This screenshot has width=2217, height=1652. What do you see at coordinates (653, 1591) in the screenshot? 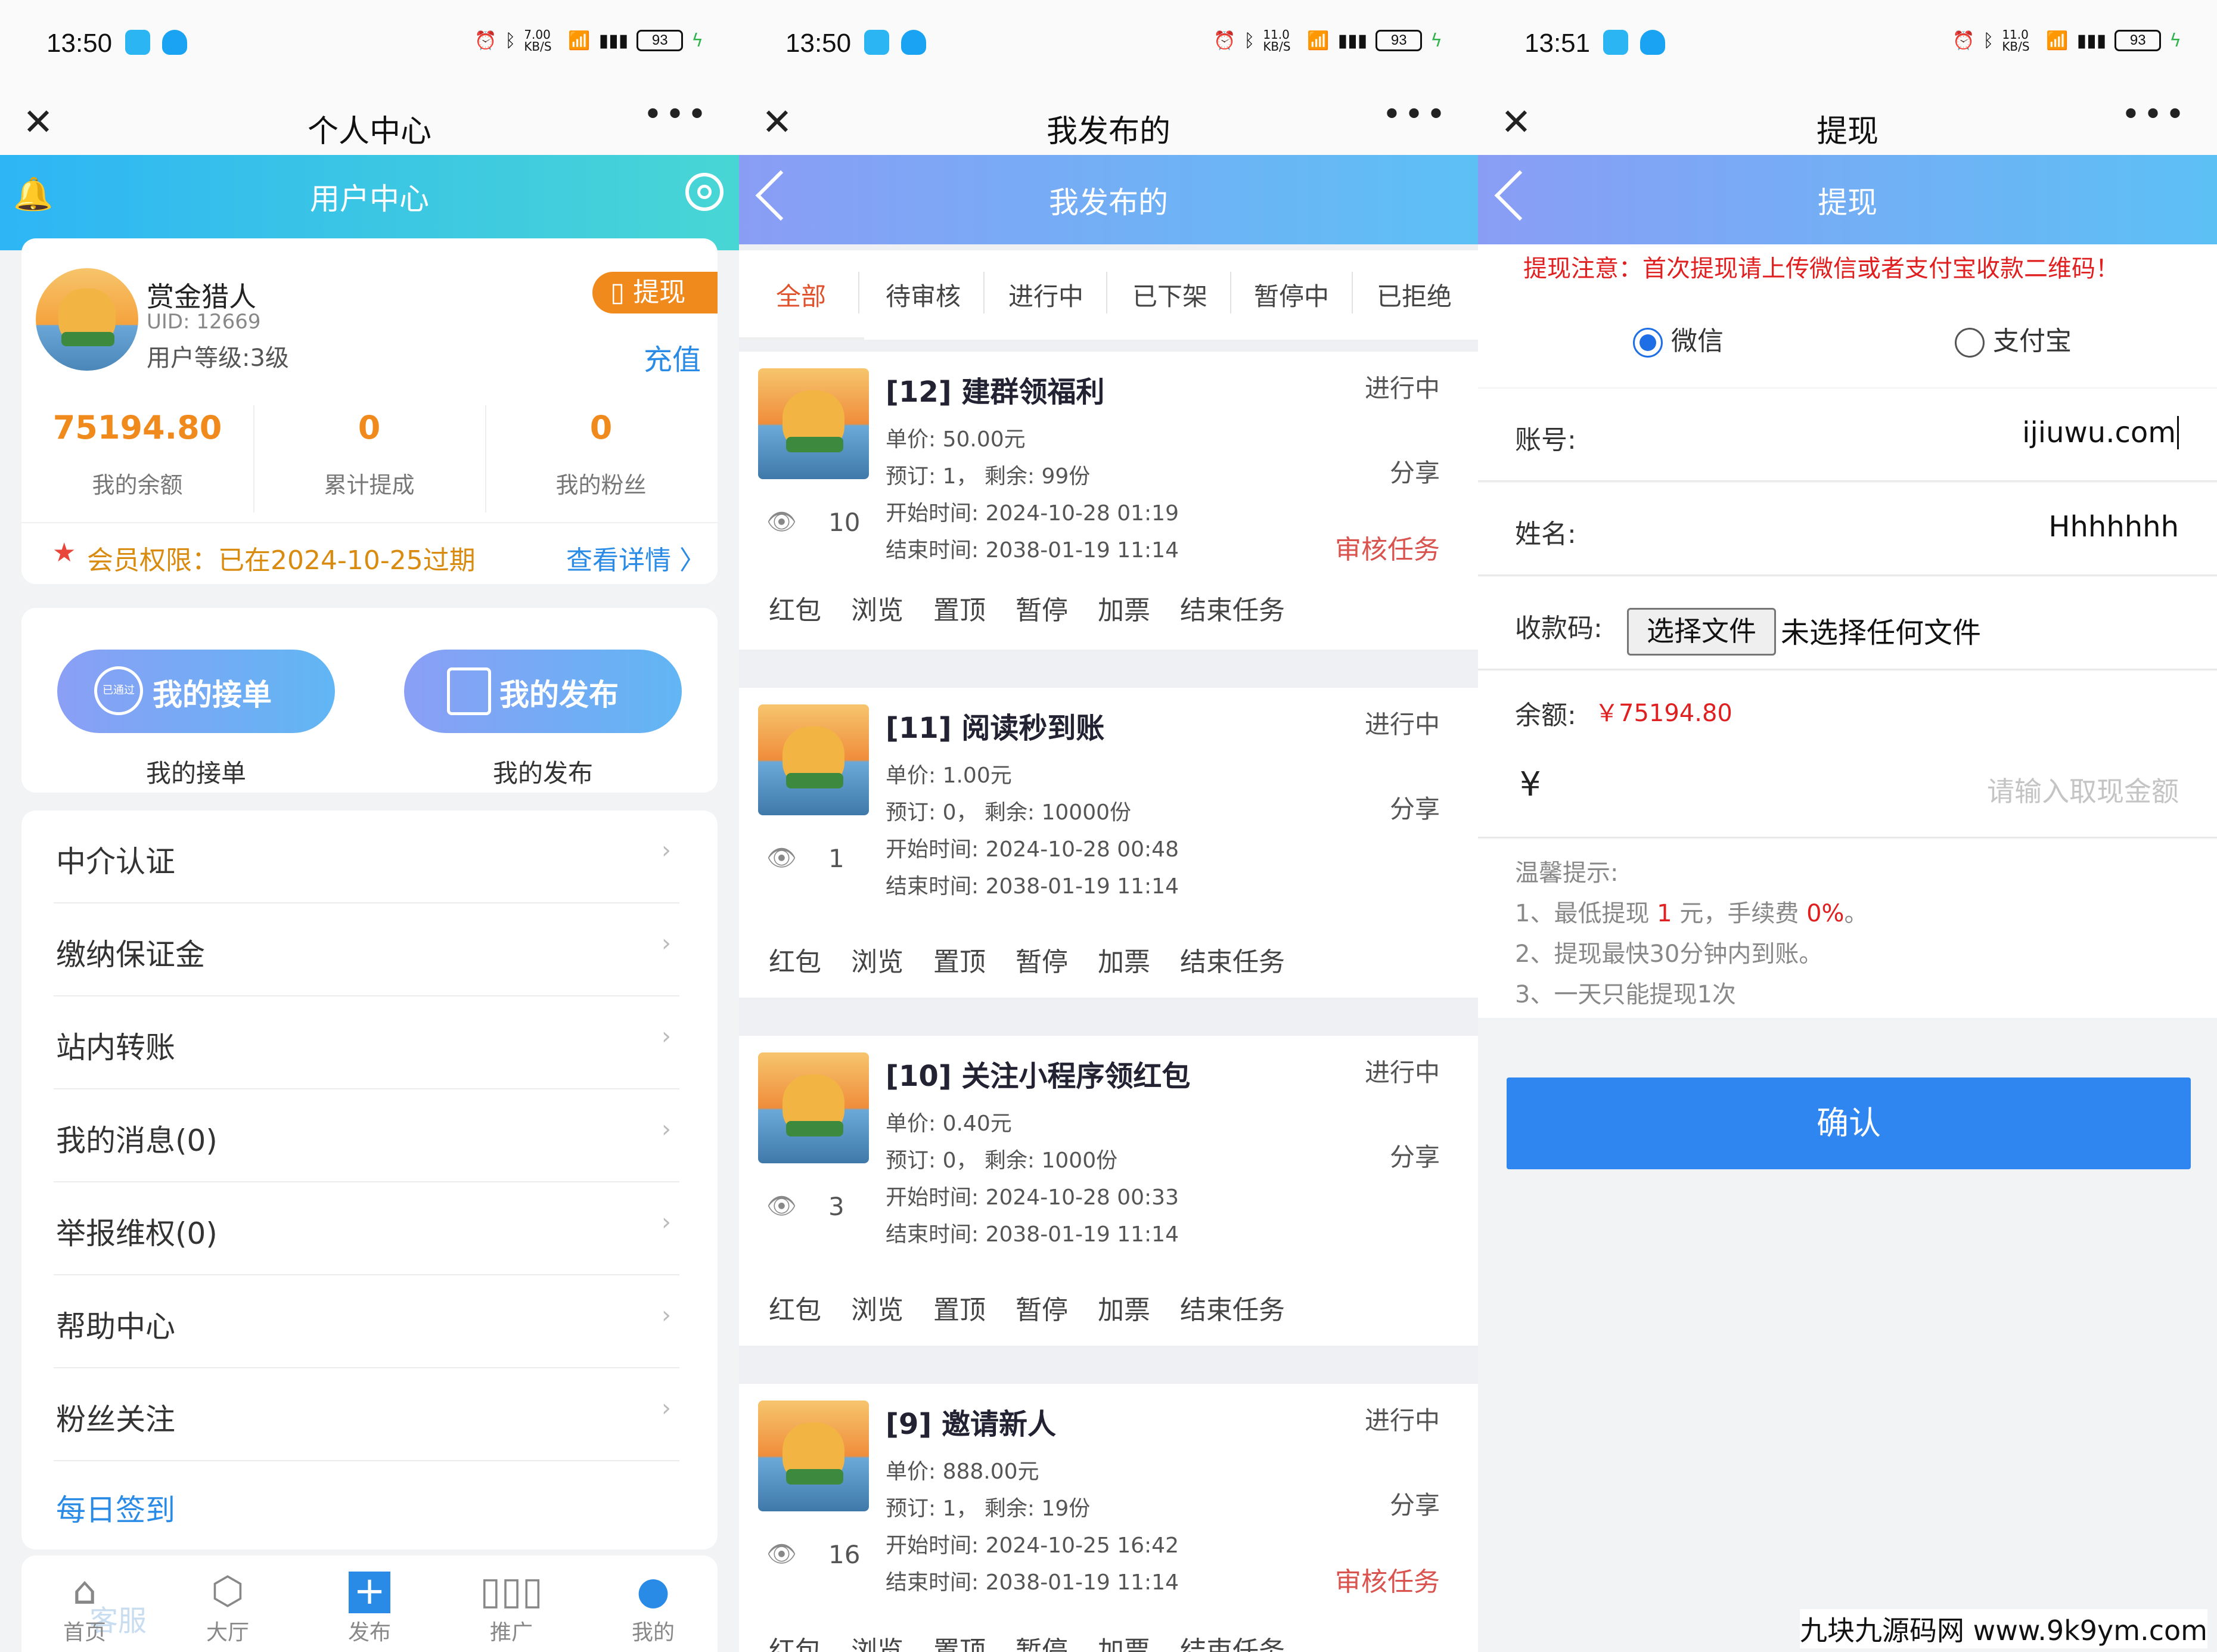
I see `user-icon: ●` at bounding box center [653, 1591].